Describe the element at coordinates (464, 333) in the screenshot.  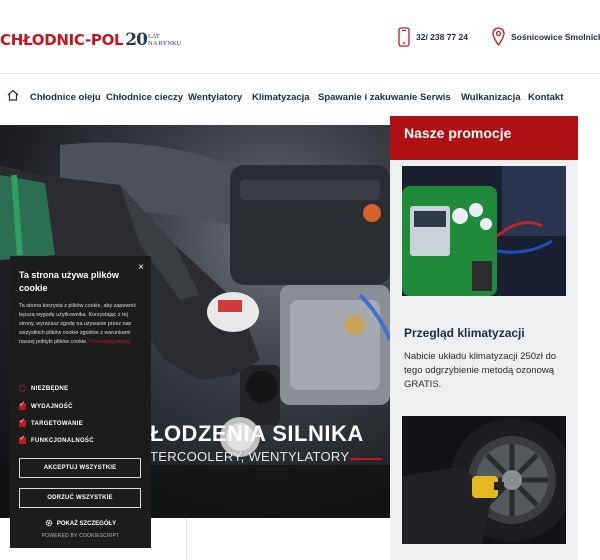
I see `promo-item-title: Przegląd klimatyzacji` at that location.